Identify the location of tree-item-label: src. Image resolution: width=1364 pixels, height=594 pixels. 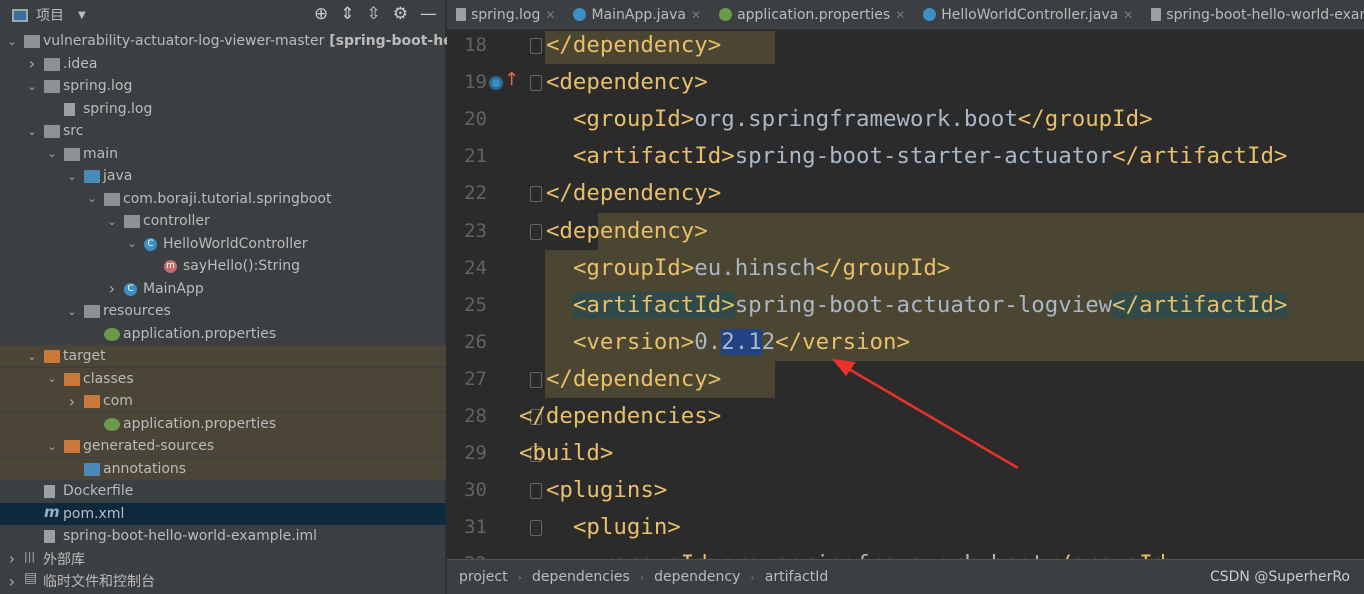
(73, 131).